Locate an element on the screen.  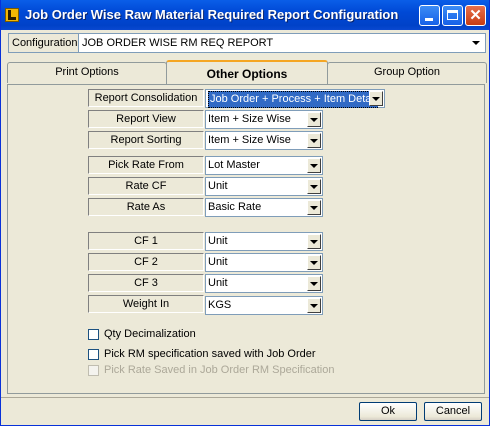
report-consolidation-select: Job Order + Process + Item Detail is located at coordinates (295, 98).